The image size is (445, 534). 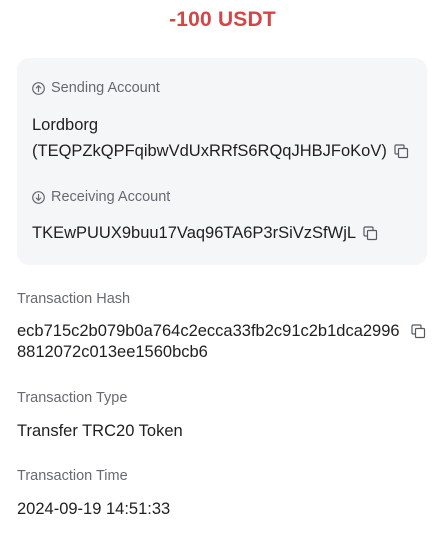 What do you see at coordinates (74, 299) in the screenshot?
I see `transaction-hash-label: Transaction Hash` at bounding box center [74, 299].